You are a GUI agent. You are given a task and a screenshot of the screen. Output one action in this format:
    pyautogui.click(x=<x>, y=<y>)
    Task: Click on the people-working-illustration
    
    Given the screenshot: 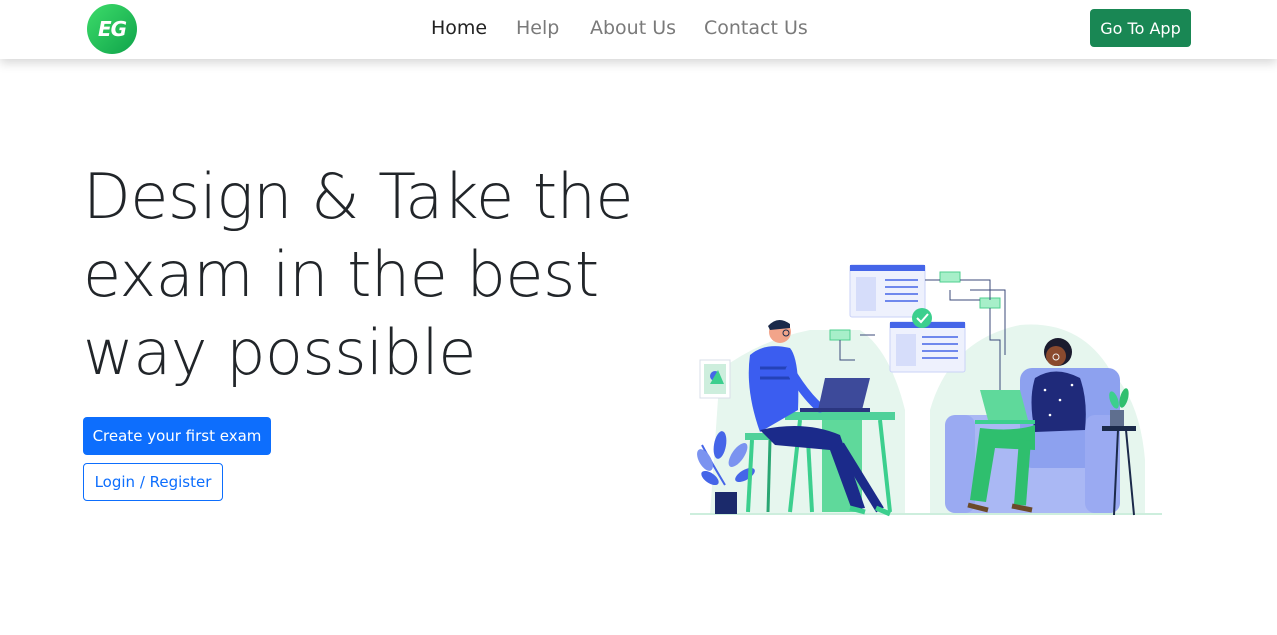 What is the action you would take?
    pyautogui.click(x=926, y=390)
    